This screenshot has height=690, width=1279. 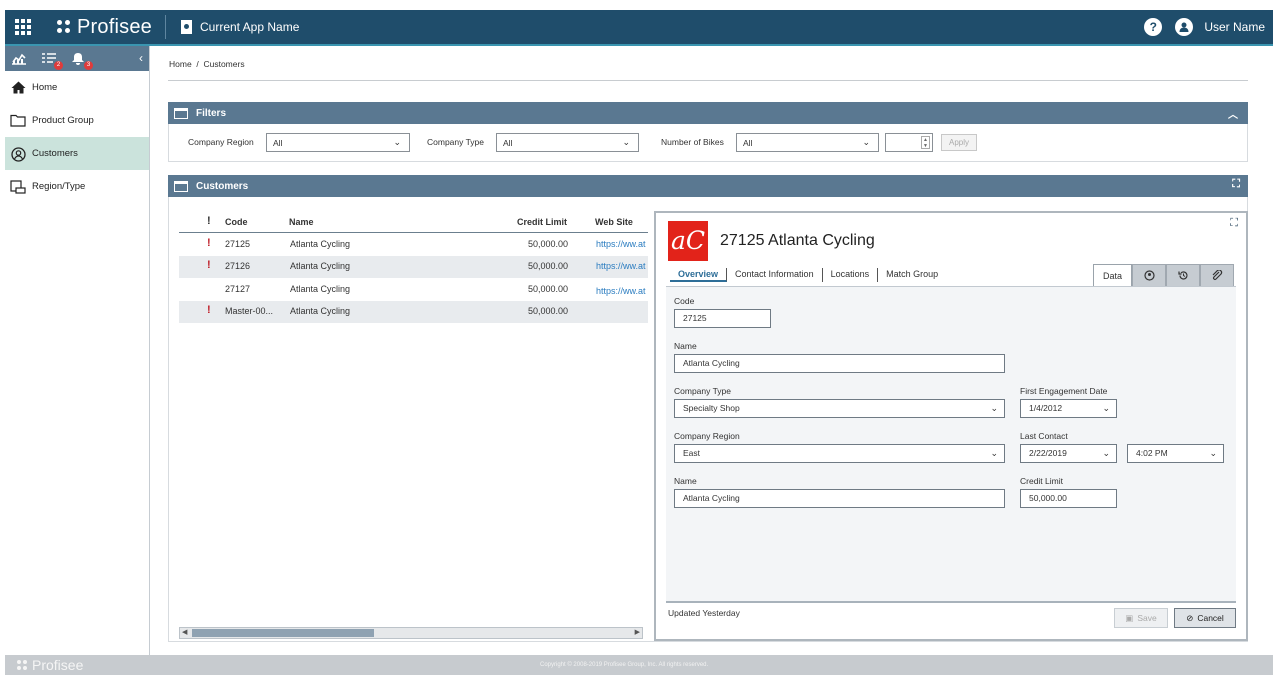 I want to click on logo-dots-icon, so click(x=64, y=27).